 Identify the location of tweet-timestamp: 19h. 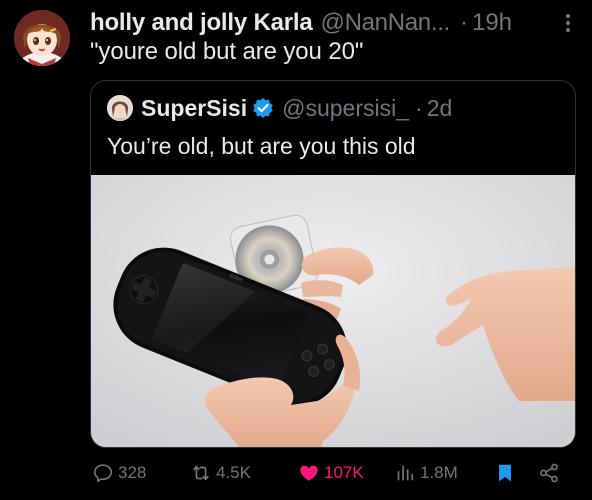
(492, 23).